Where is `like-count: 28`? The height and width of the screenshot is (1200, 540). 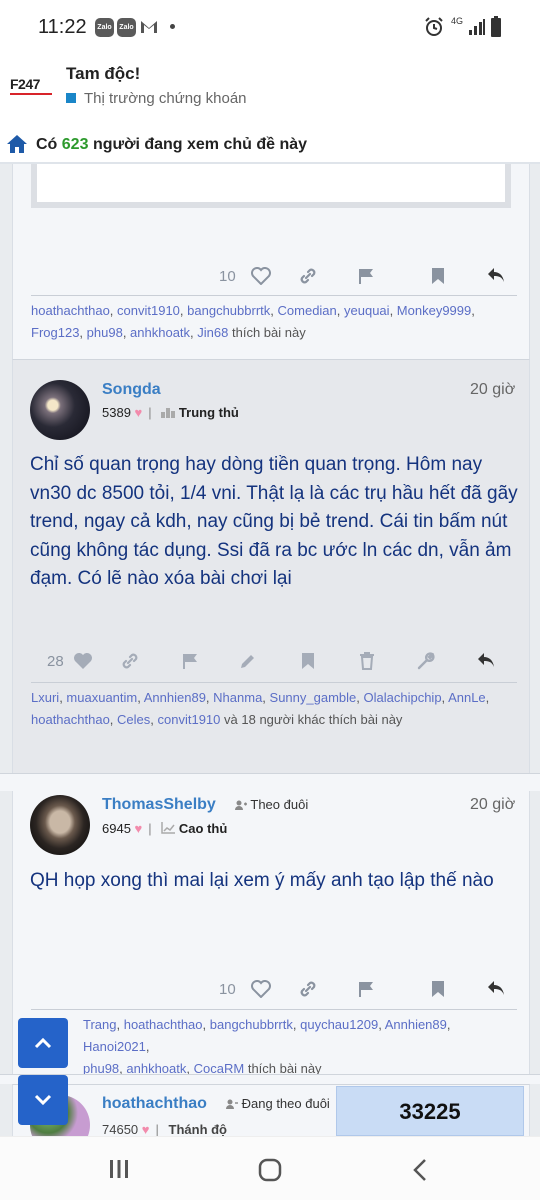 like-count: 28 is located at coordinates (55, 661).